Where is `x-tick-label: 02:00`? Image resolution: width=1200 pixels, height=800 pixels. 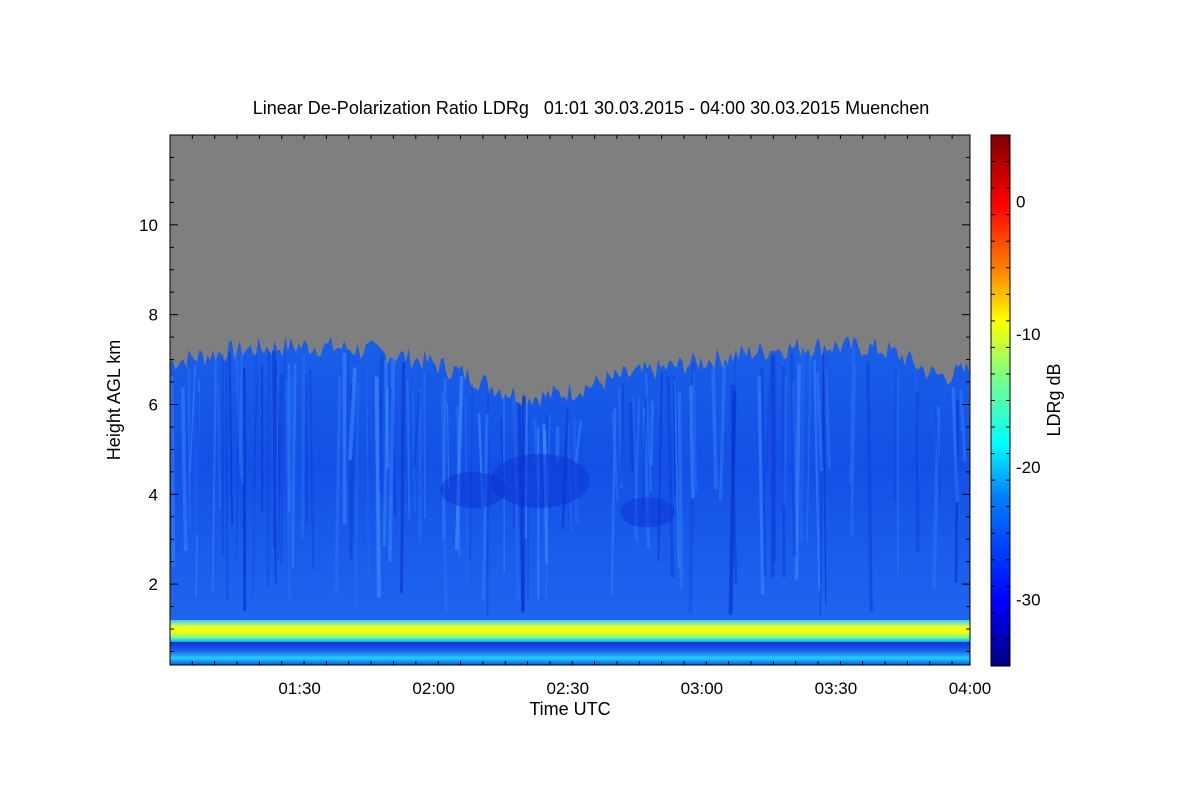 x-tick-label: 02:00 is located at coordinates (433, 688).